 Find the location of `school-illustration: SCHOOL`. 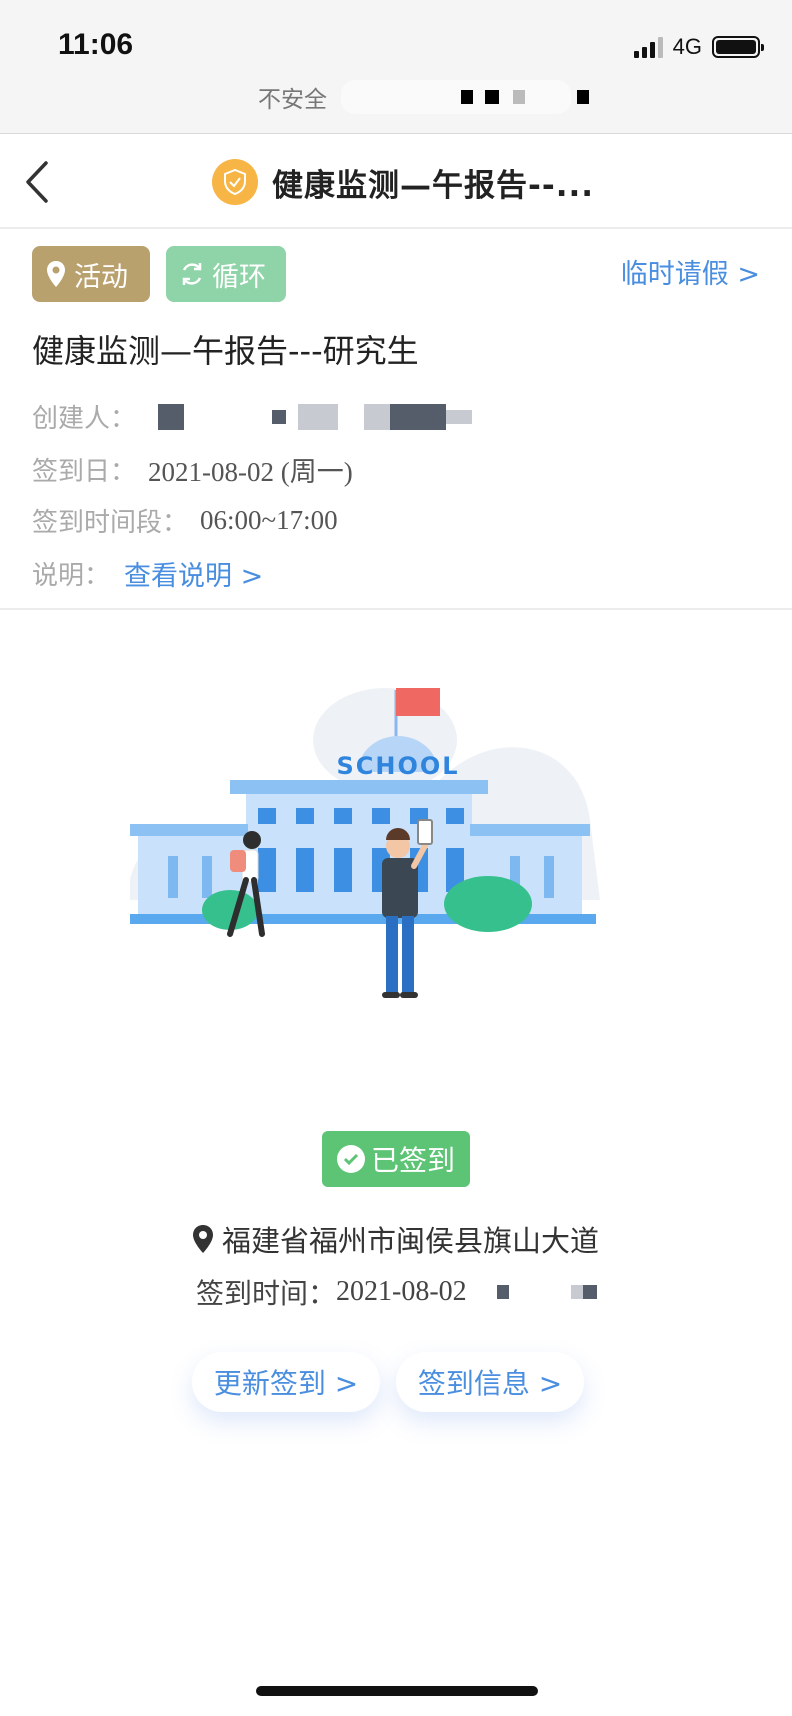

school-illustration: SCHOOL is located at coordinates (365, 843).